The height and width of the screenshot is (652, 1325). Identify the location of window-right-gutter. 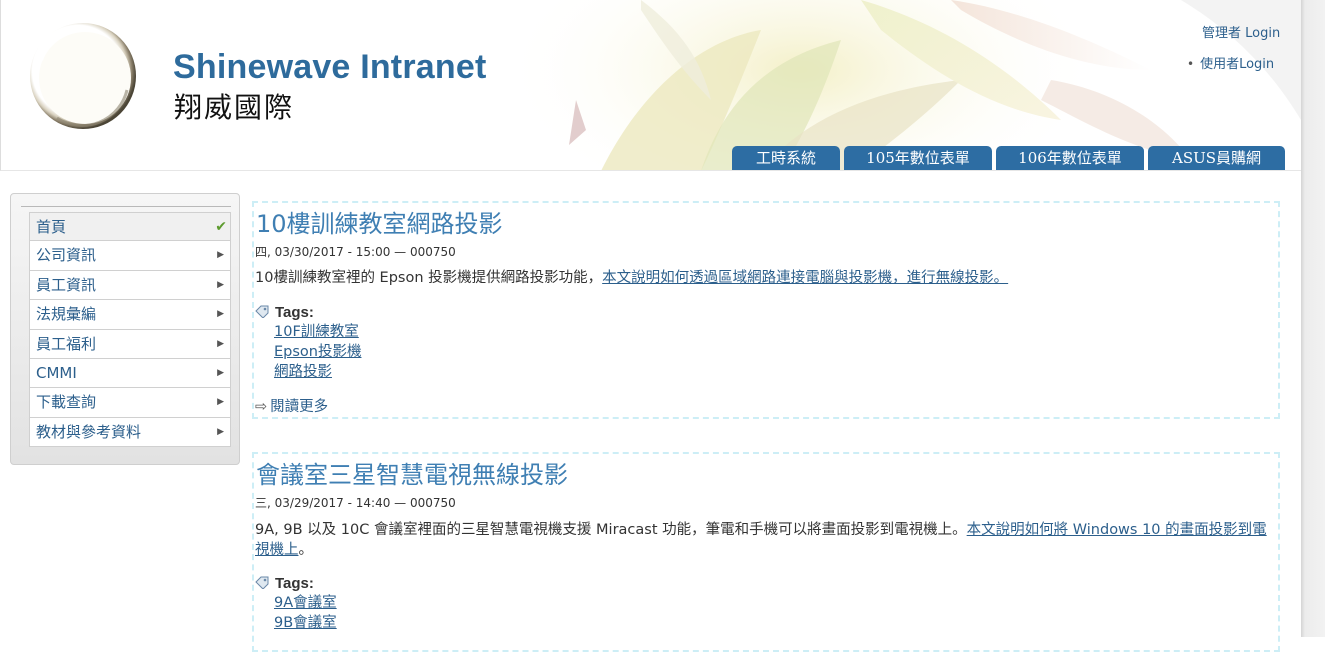
(1313, 318).